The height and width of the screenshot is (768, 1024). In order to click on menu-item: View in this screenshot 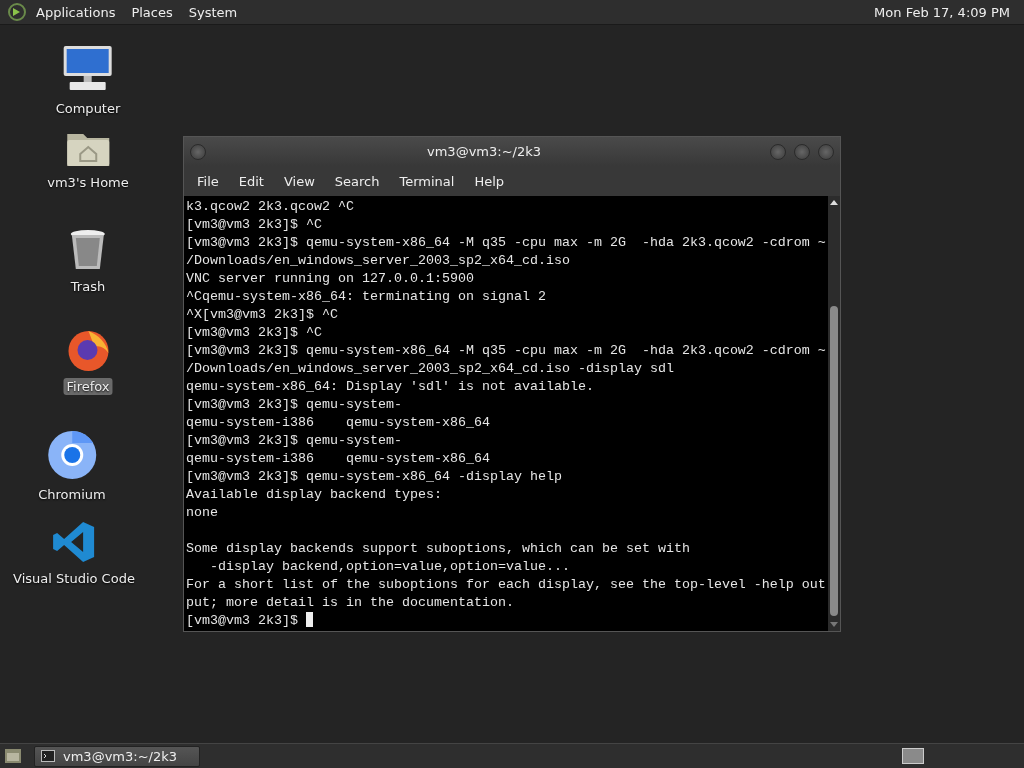, I will do `click(299, 181)`.